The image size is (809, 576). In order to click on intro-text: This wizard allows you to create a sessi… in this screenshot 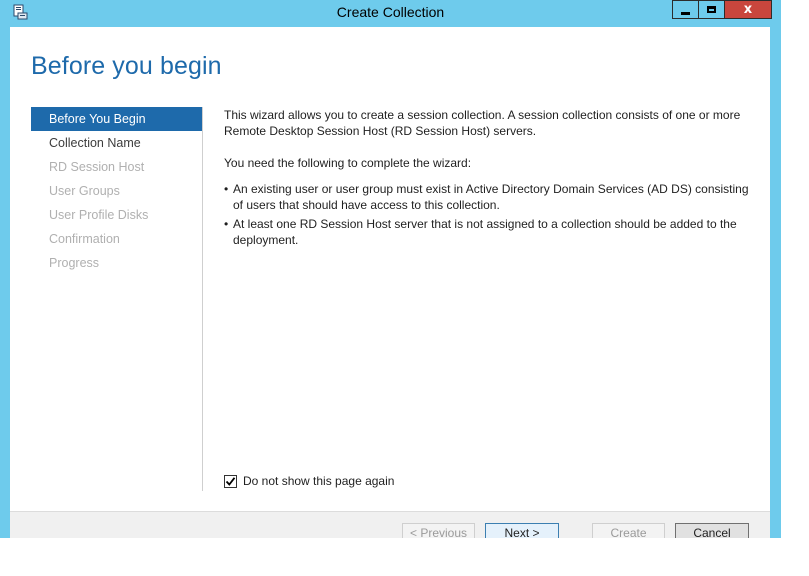, I will do `click(482, 123)`.